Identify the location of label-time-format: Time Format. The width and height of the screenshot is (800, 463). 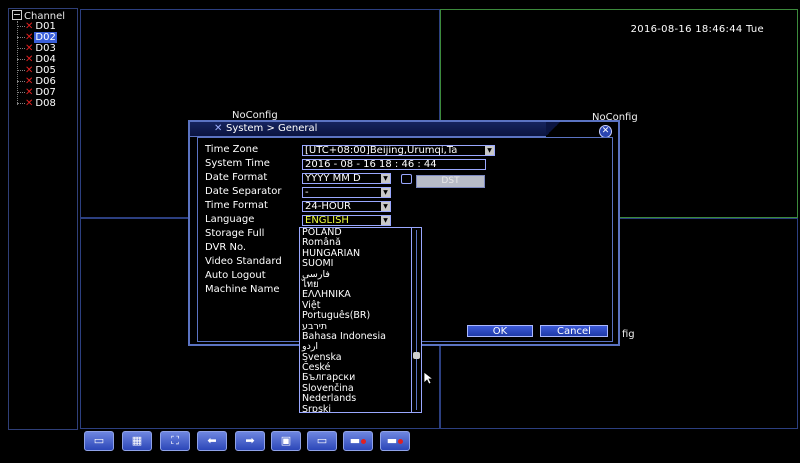
(236, 205).